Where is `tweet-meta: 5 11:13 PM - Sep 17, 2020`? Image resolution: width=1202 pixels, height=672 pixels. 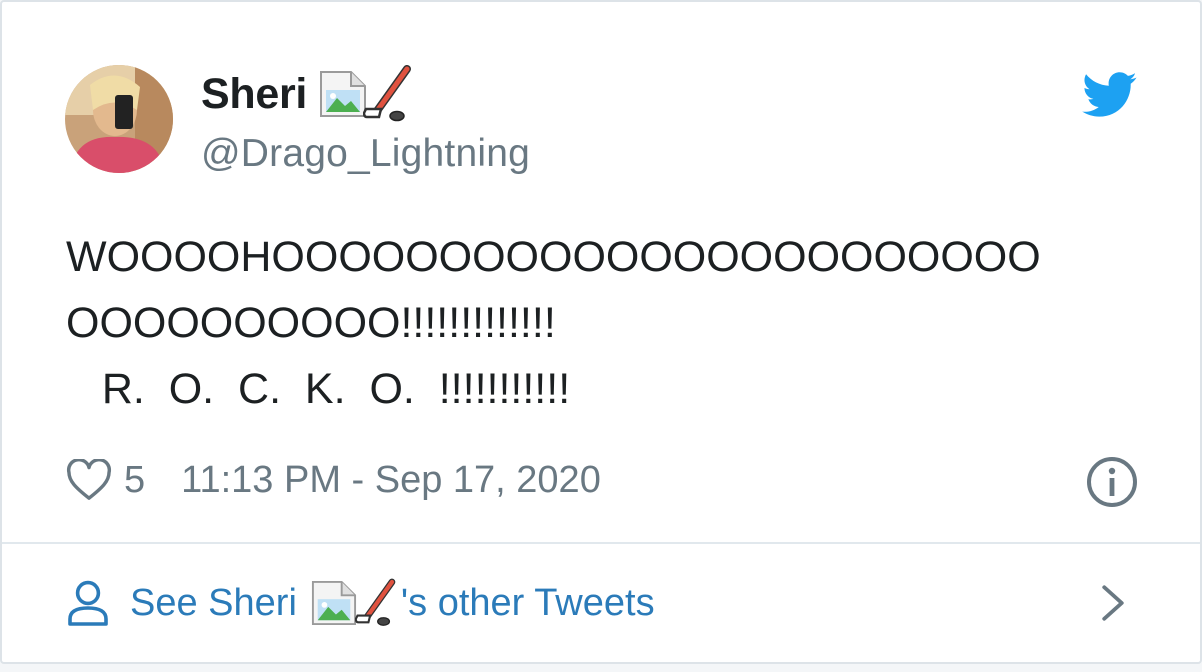 tweet-meta: 5 11:13 PM - Sep 17, 2020 is located at coordinates (333, 480).